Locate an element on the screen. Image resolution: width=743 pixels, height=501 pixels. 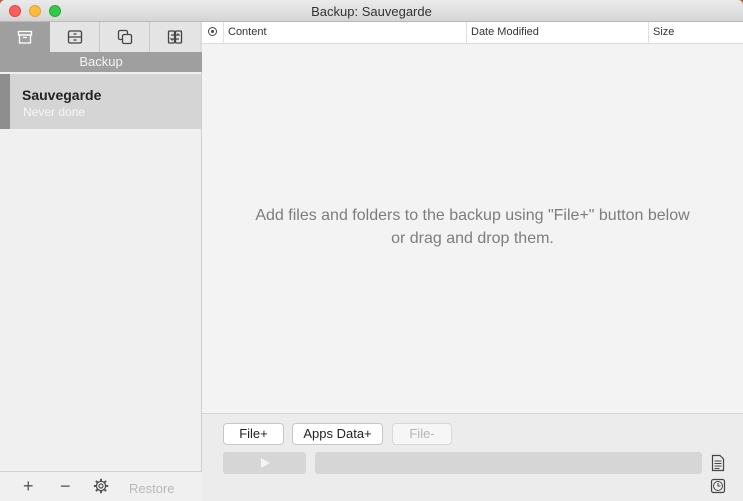
column-header-content: Content is located at coordinates (345, 32).